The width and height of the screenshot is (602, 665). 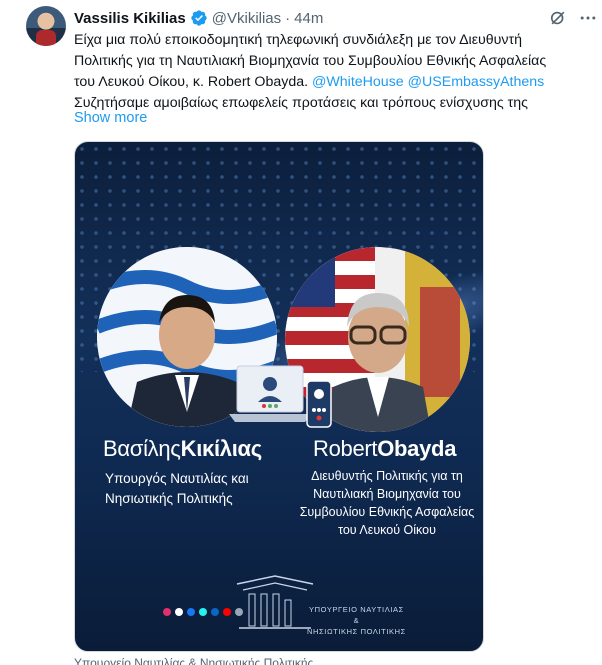 I want to click on ministry-logo-icon, so click(x=275, y=602).